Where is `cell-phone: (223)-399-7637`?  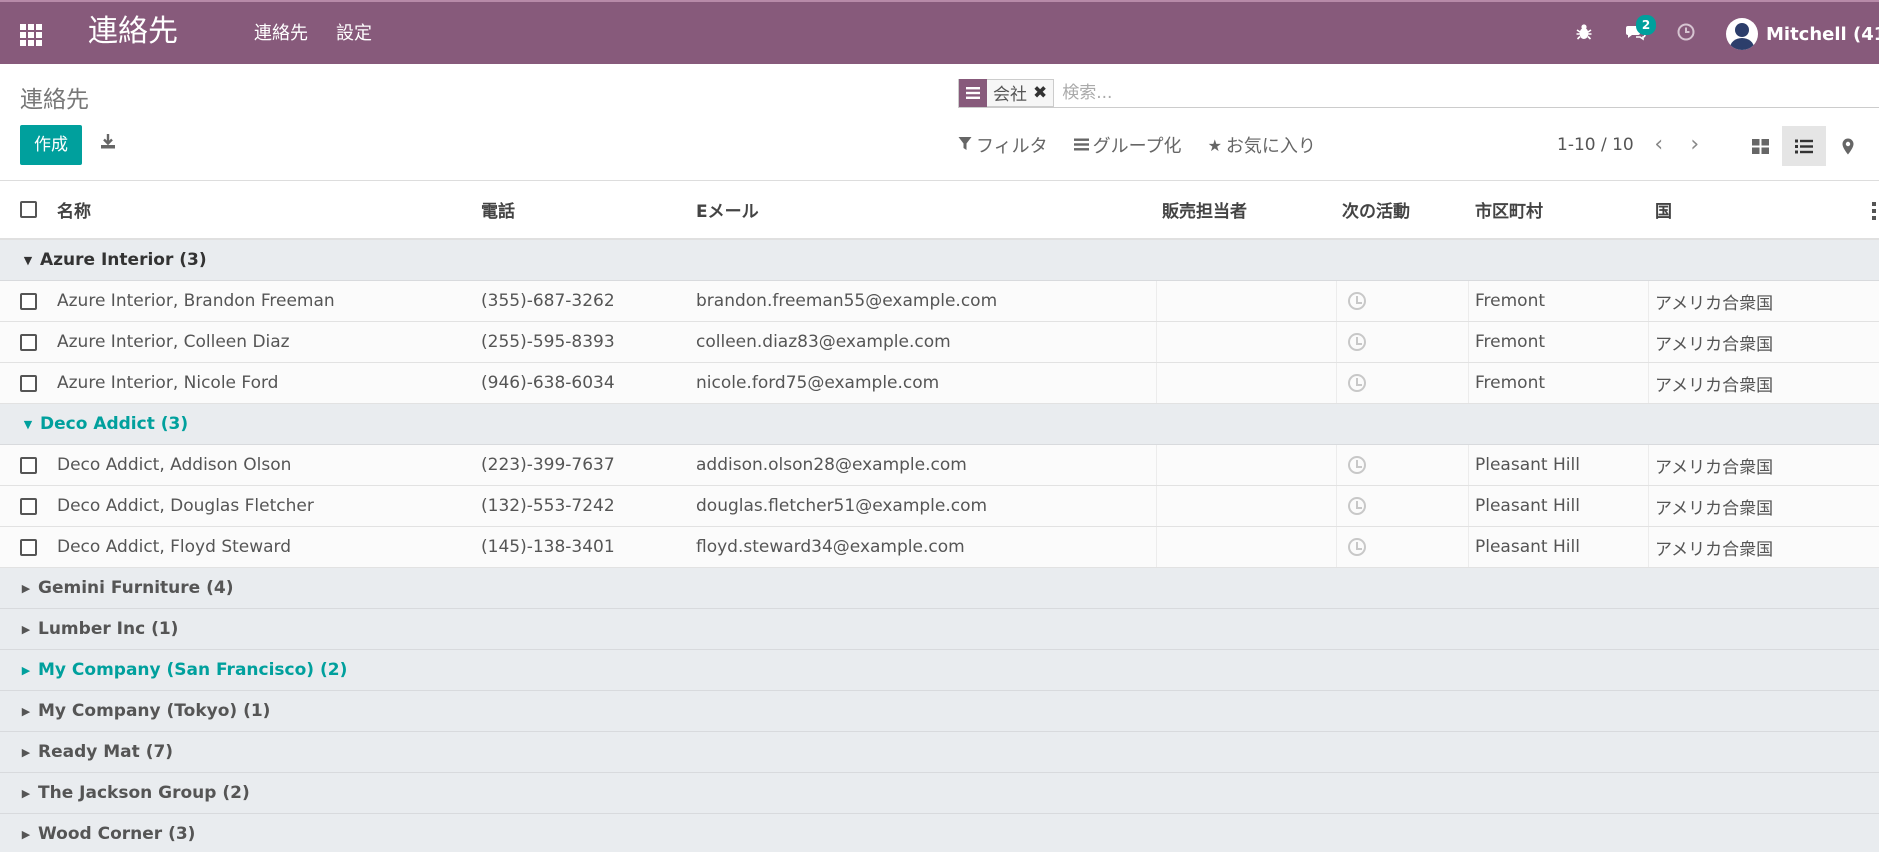
cell-phone: (223)-399-7637 is located at coordinates (548, 465).